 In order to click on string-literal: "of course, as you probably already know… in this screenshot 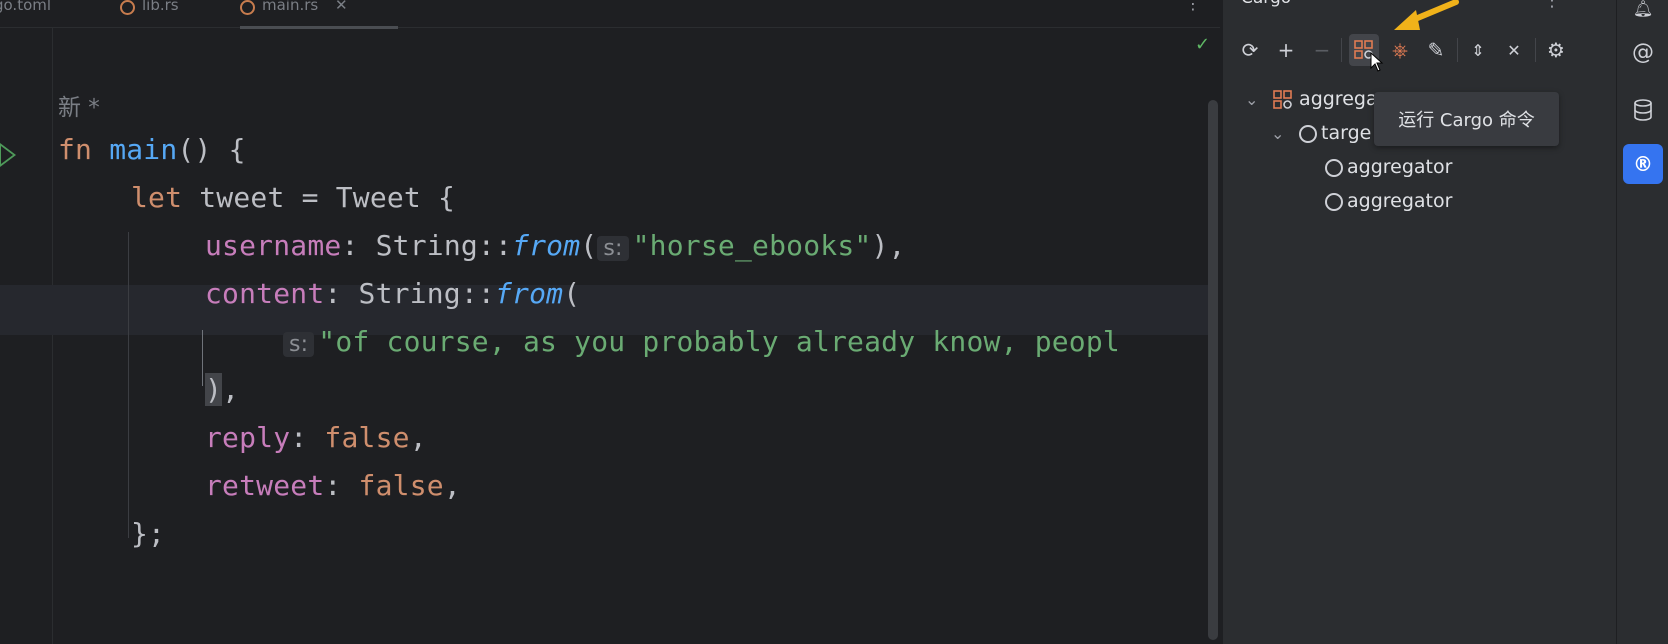, I will do `click(719, 341)`.